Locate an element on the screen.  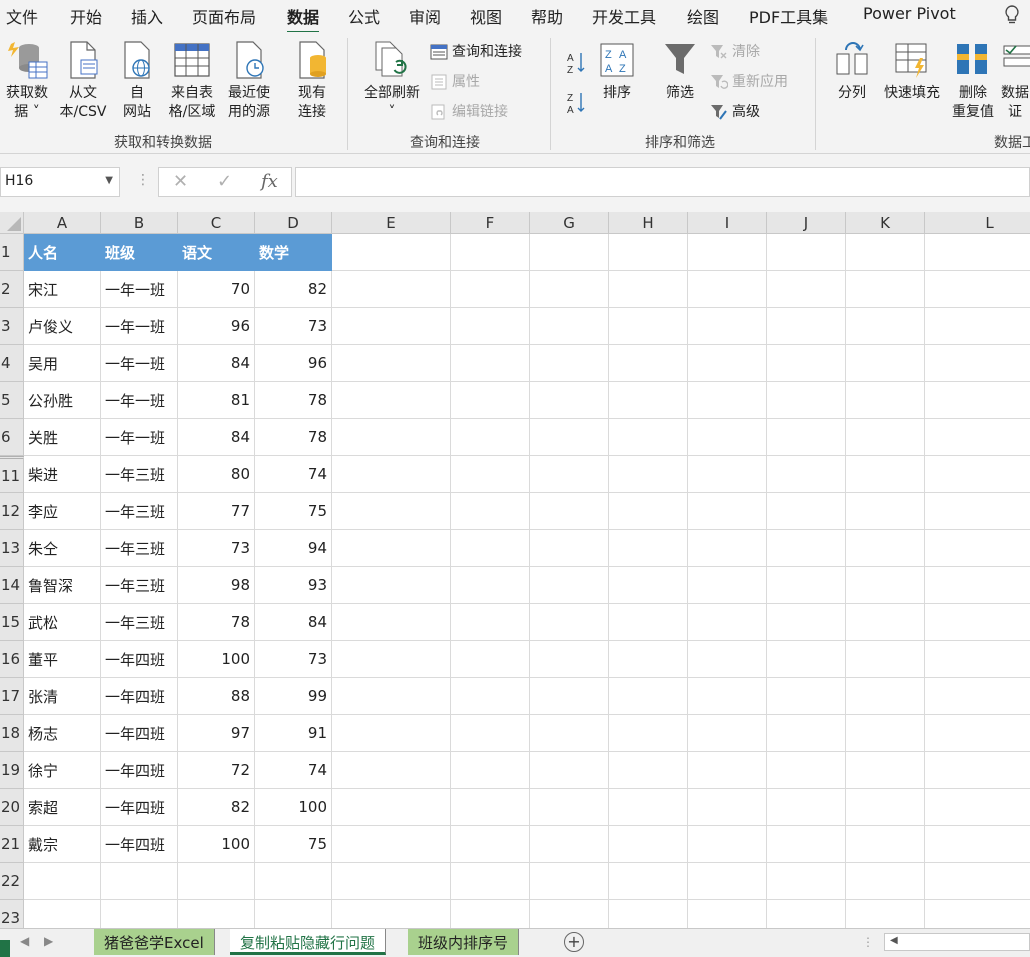
column-header: J is located at coordinates (806, 223).